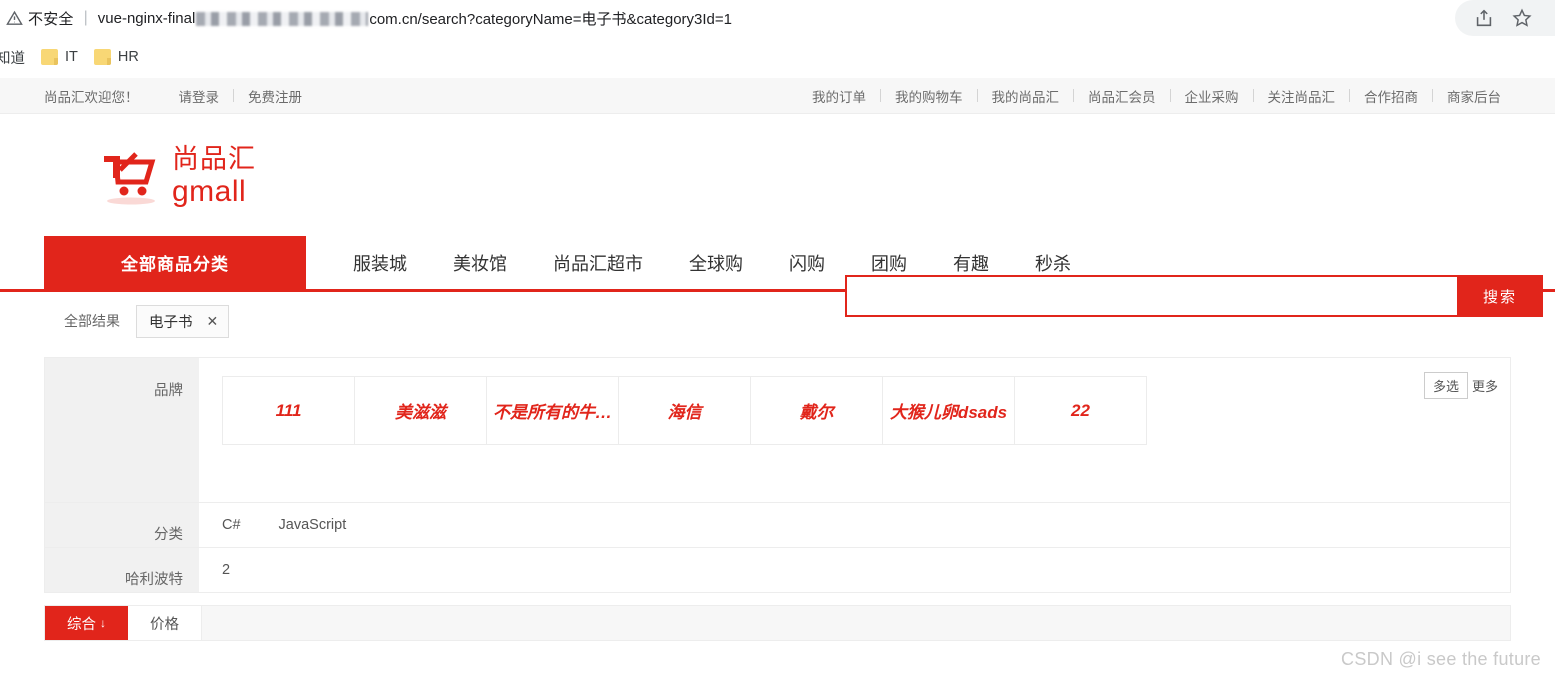 Image resolution: width=1555 pixels, height=676 pixels. Describe the element at coordinates (1026, 96) in the screenshot. I see `topbar-link-my-gmall: 我的尚品汇` at that location.